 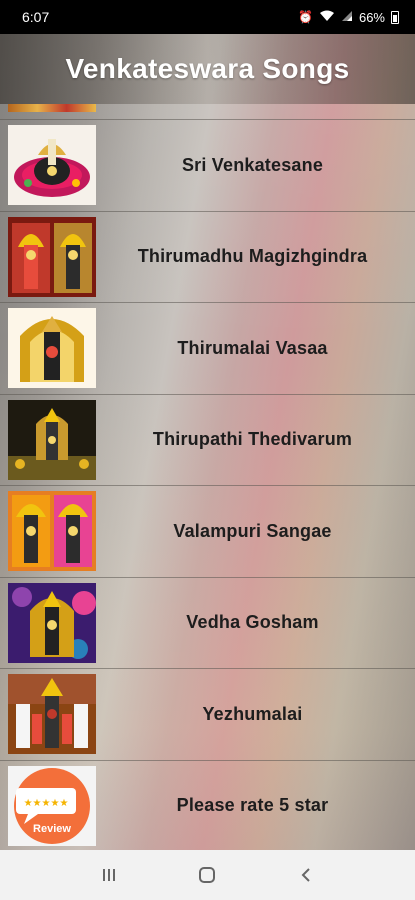 I want to click on list-item: Sri Venkatesane, so click(x=207, y=166).